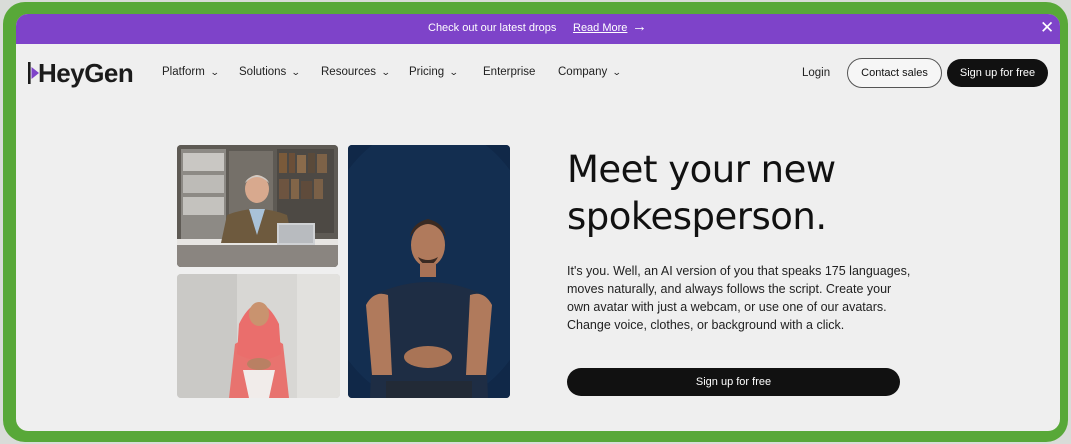  I want to click on nav-platform: Platform ⌄, so click(191, 72).